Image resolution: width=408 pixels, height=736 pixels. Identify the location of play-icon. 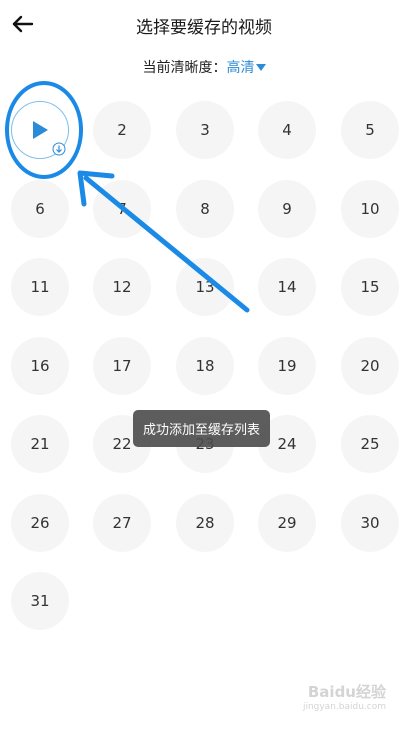
(40, 130).